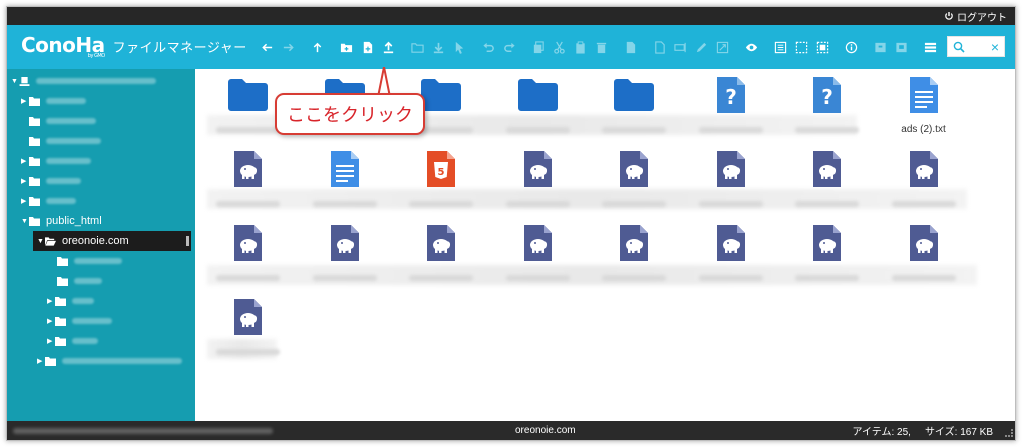 The width and height of the screenshot is (1024, 447). Describe the element at coordinates (317, 47) in the screenshot. I see `up-icon` at that location.